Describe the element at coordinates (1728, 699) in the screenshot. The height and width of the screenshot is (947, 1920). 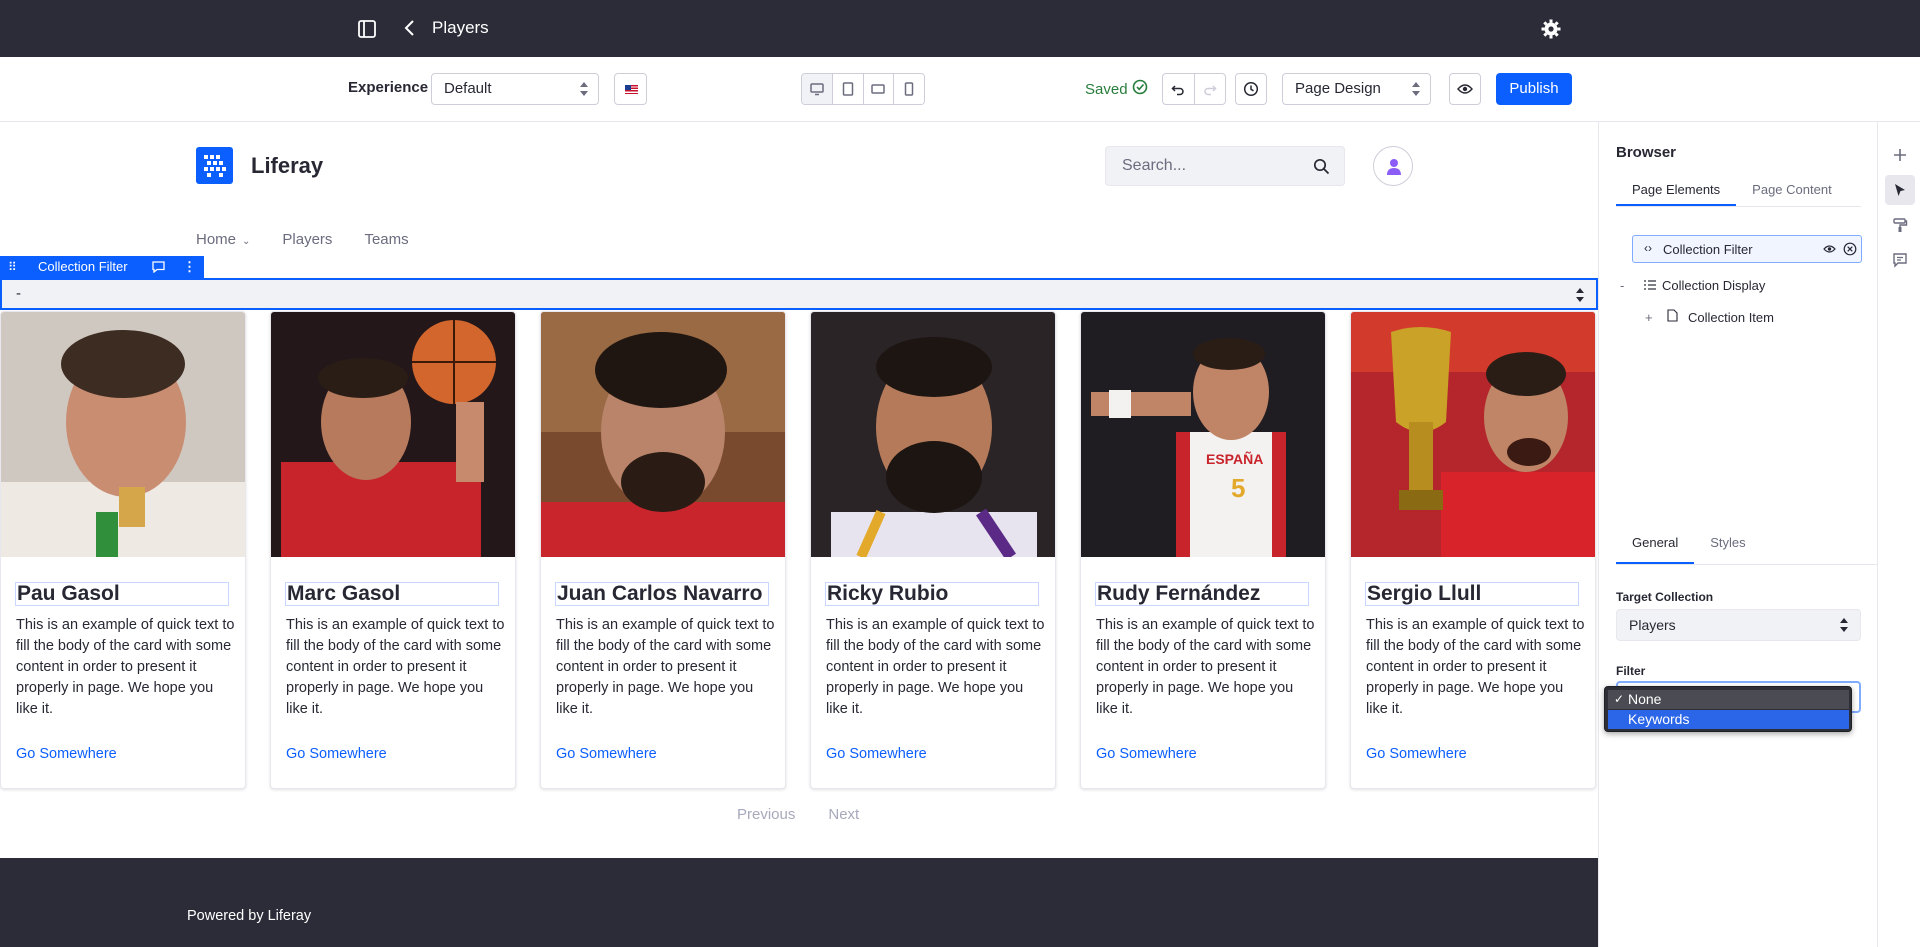
I see `filter-option-none: ✓ None` at that location.